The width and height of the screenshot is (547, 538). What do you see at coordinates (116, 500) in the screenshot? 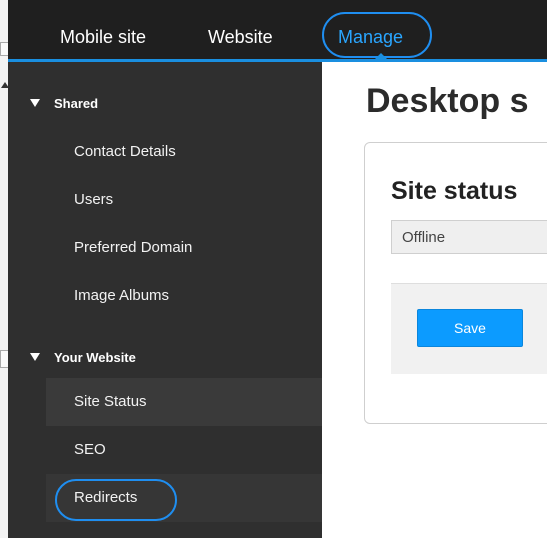
I see `redirects-highlight-circle` at bounding box center [116, 500].